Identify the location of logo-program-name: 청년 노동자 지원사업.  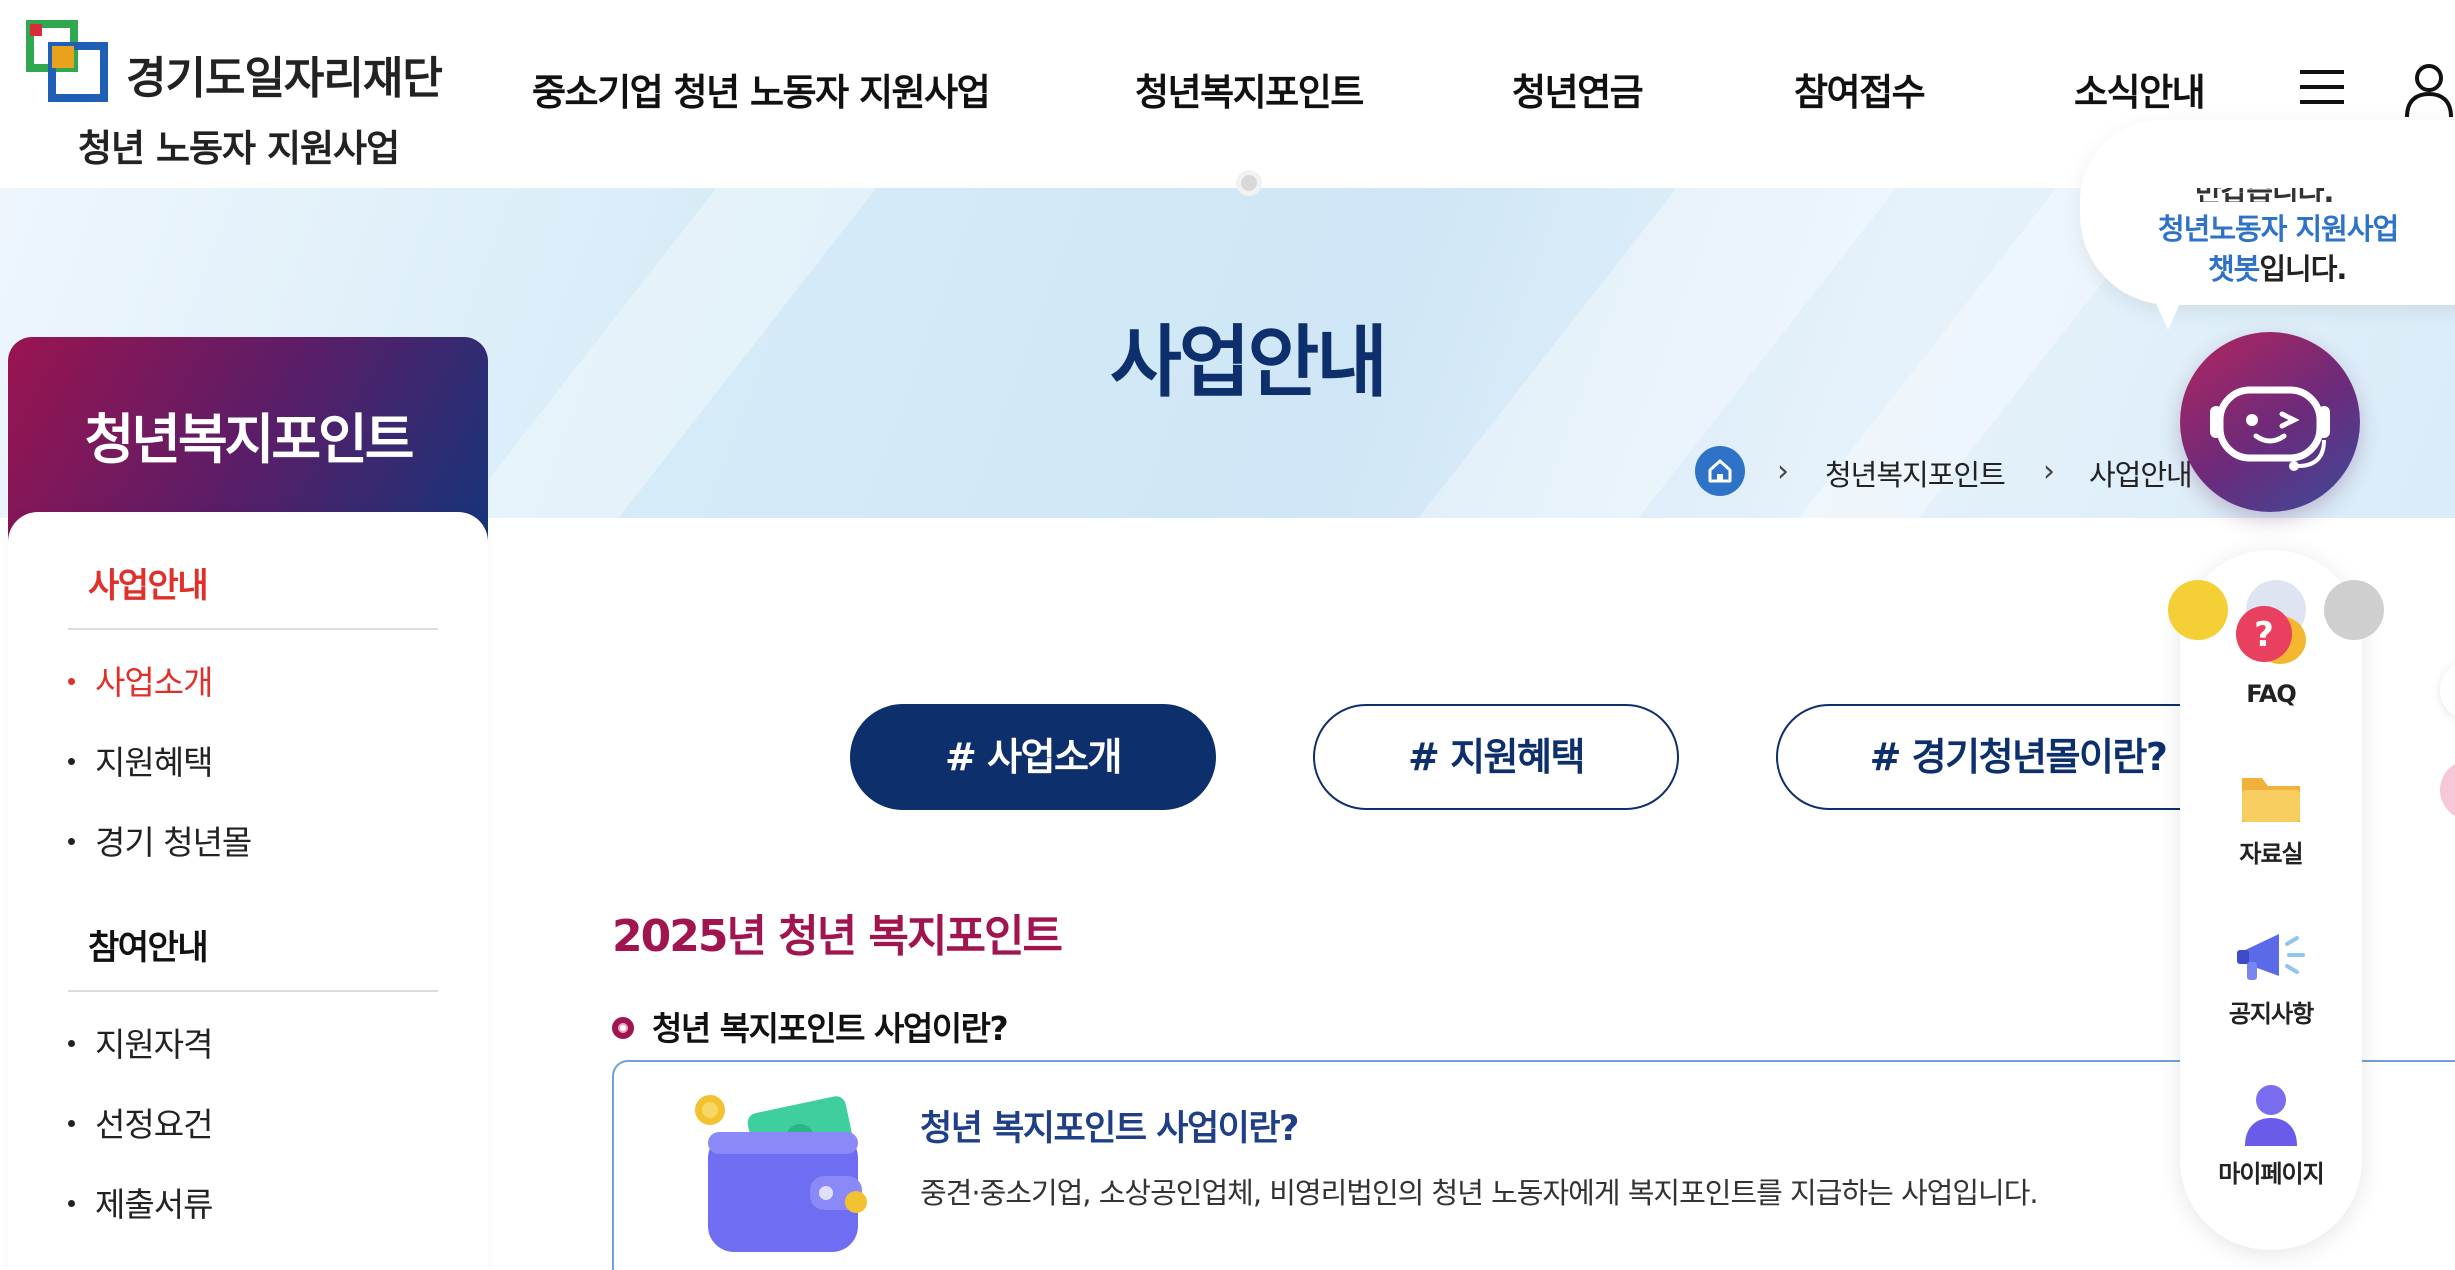
(239, 148).